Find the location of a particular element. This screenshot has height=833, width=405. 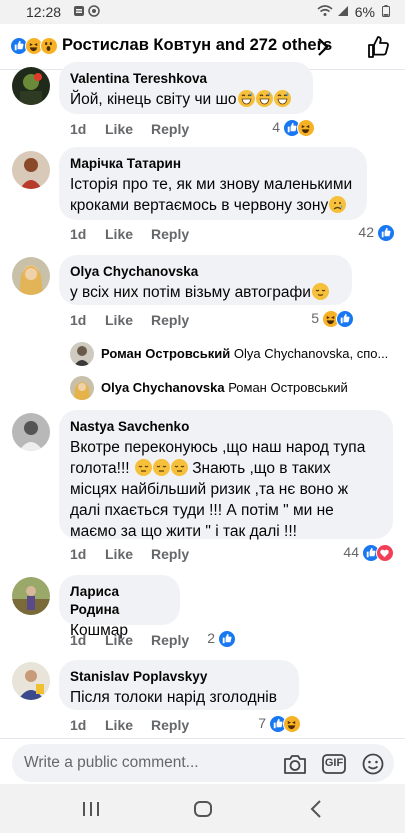

relieved-emoji-icon is located at coordinates (320, 291).